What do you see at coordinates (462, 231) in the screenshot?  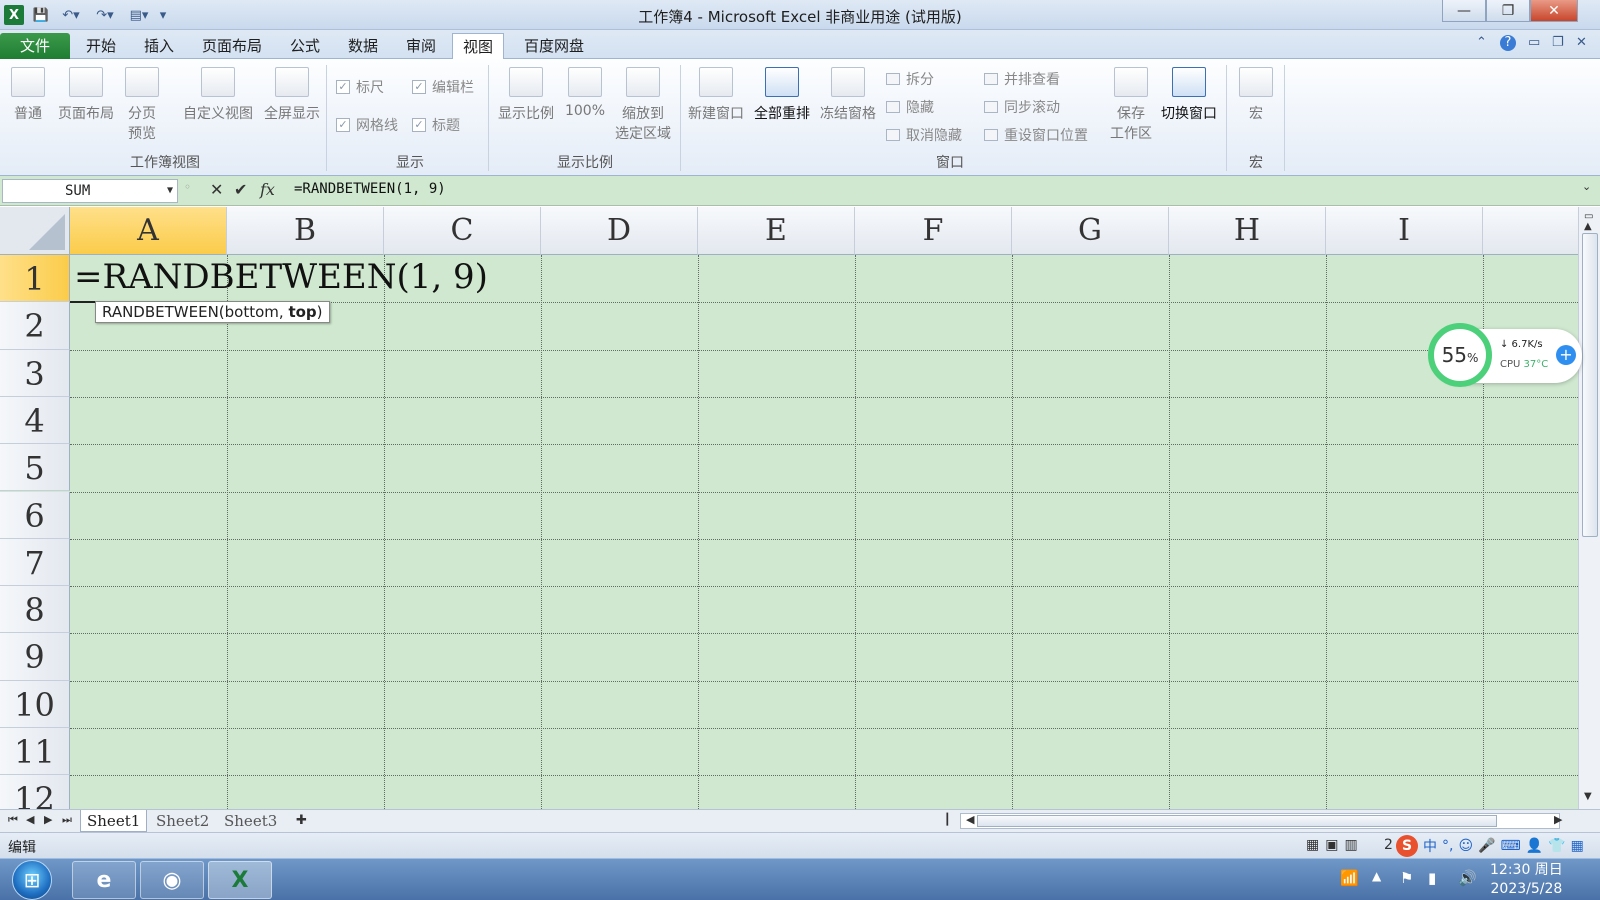 I see `column-header-c: C` at bounding box center [462, 231].